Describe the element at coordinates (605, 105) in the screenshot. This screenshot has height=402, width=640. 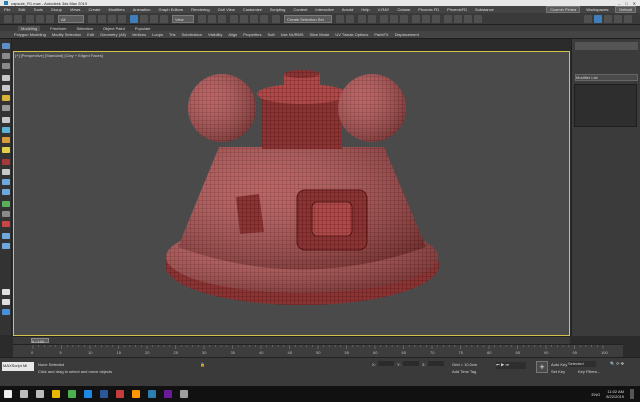
I see `modifier-stack` at that location.